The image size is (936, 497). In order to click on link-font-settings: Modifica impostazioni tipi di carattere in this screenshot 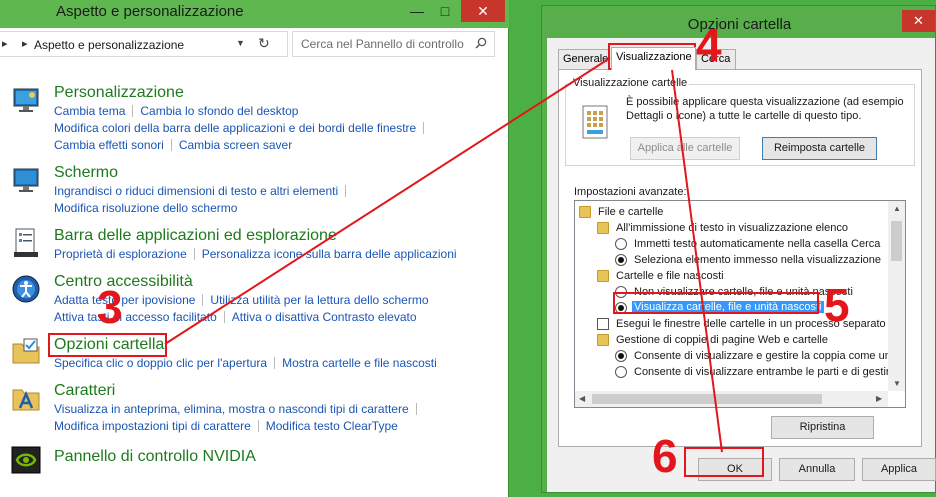, I will do `click(152, 426)`.